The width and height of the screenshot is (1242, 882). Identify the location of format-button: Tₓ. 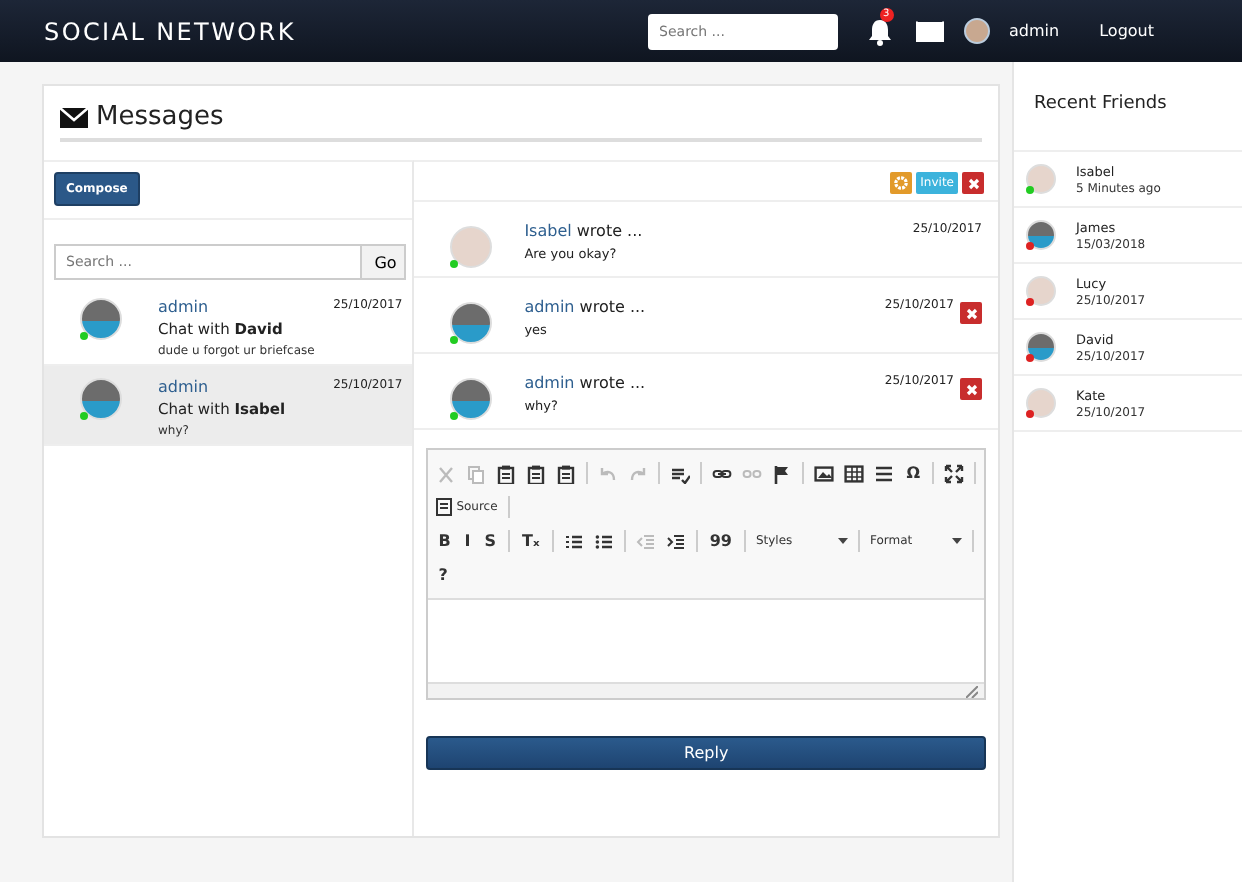
(531, 541).